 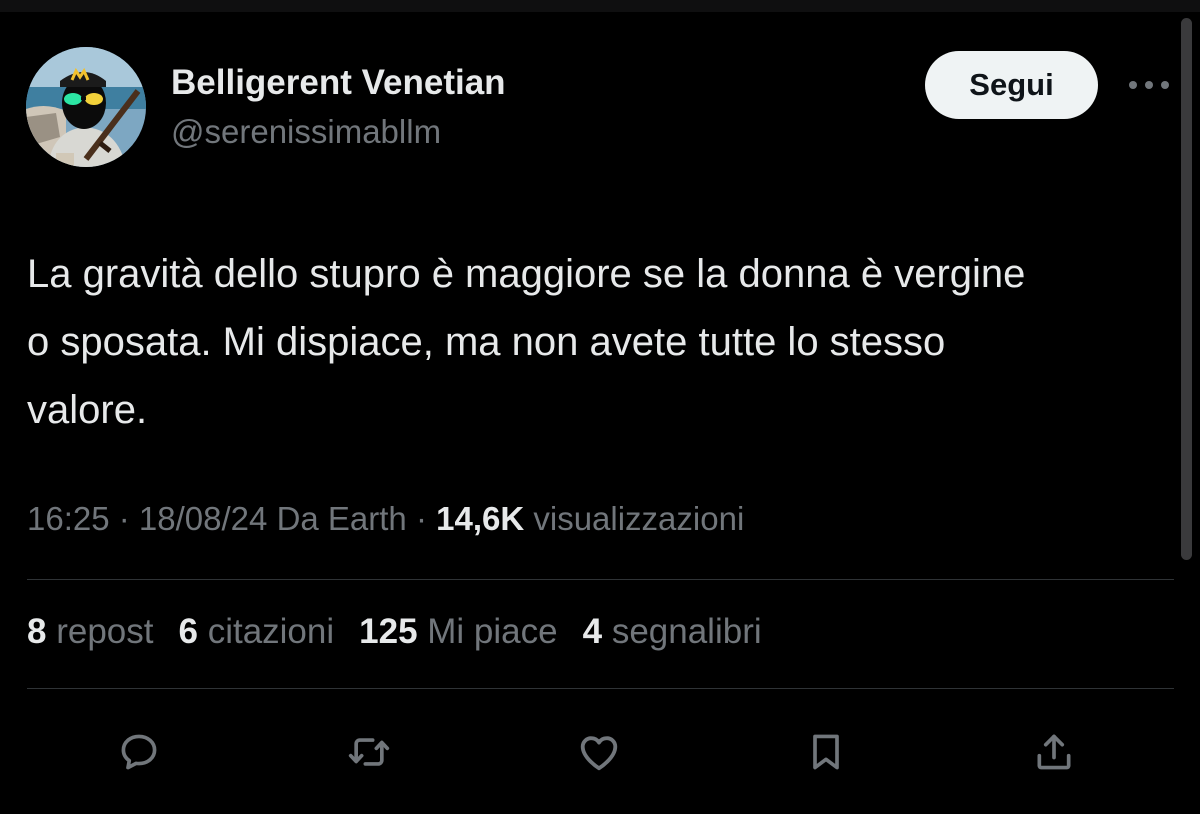 I want to click on like-button, so click(x=599, y=752).